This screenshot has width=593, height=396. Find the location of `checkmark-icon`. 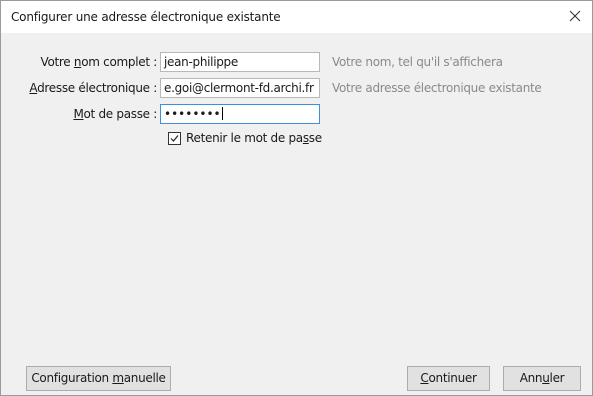

checkmark-icon is located at coordinates (174, 138).